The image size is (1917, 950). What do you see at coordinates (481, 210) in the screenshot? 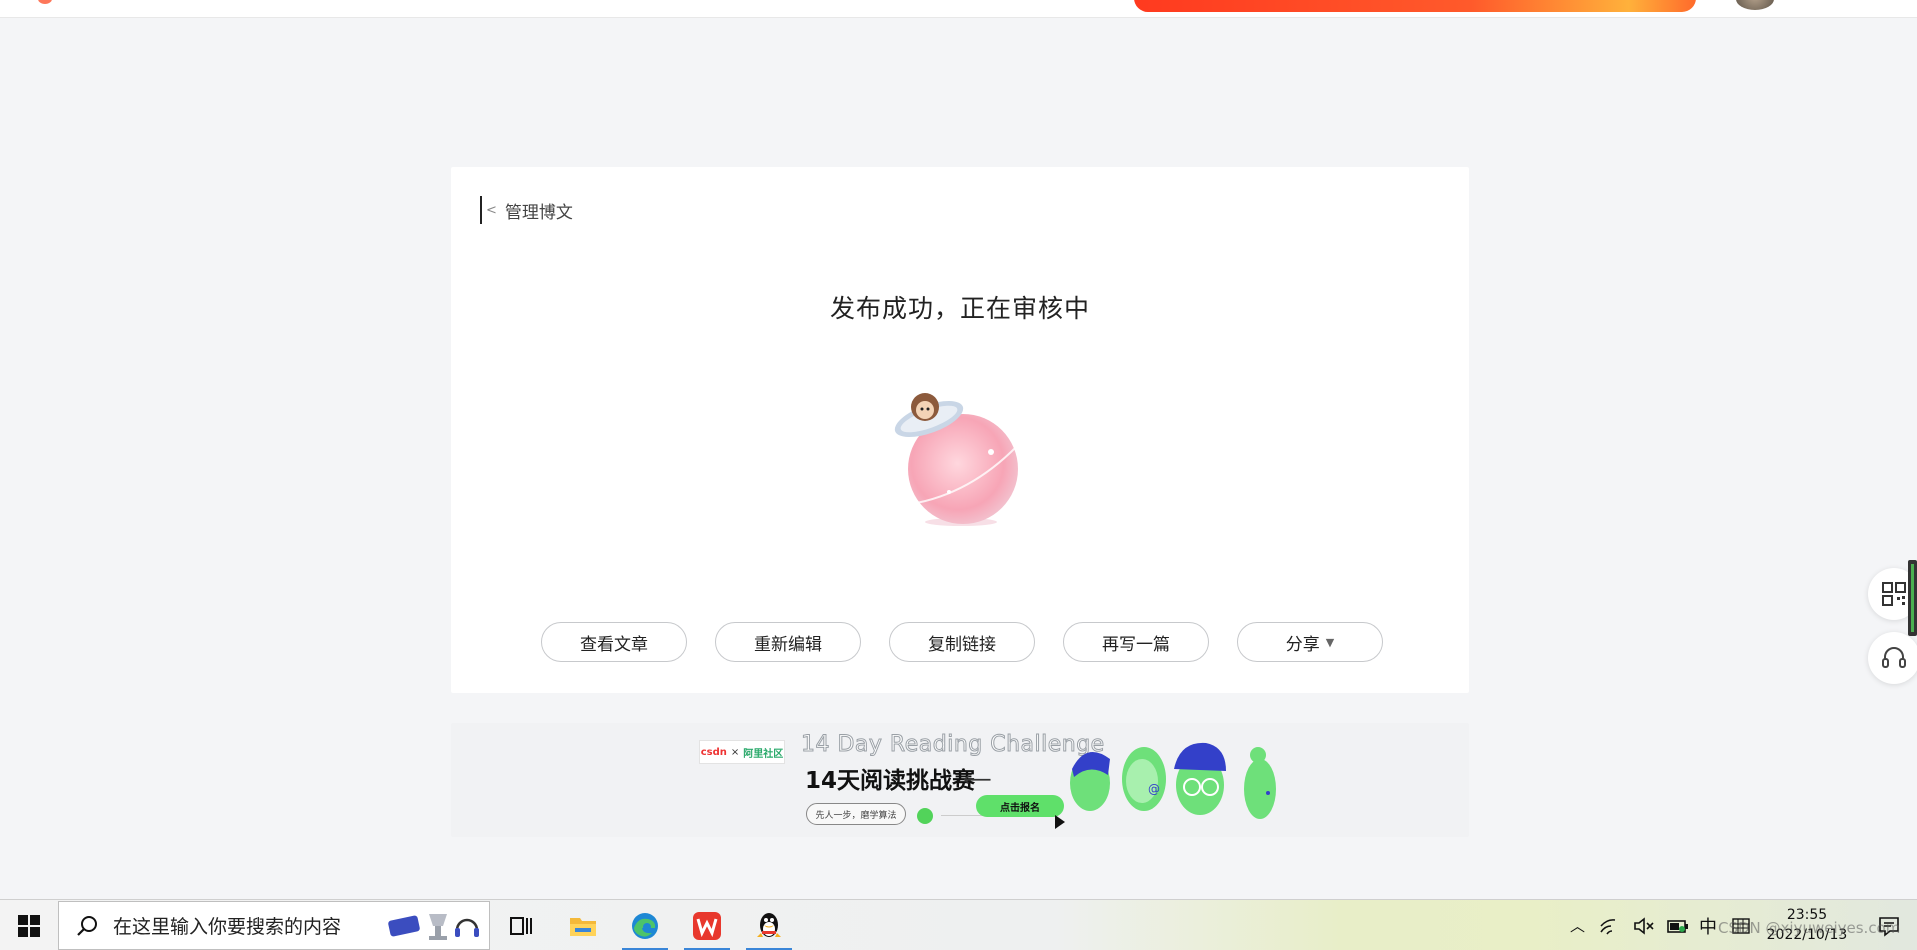
I see `back-divider` at bounding box center [481, 210].